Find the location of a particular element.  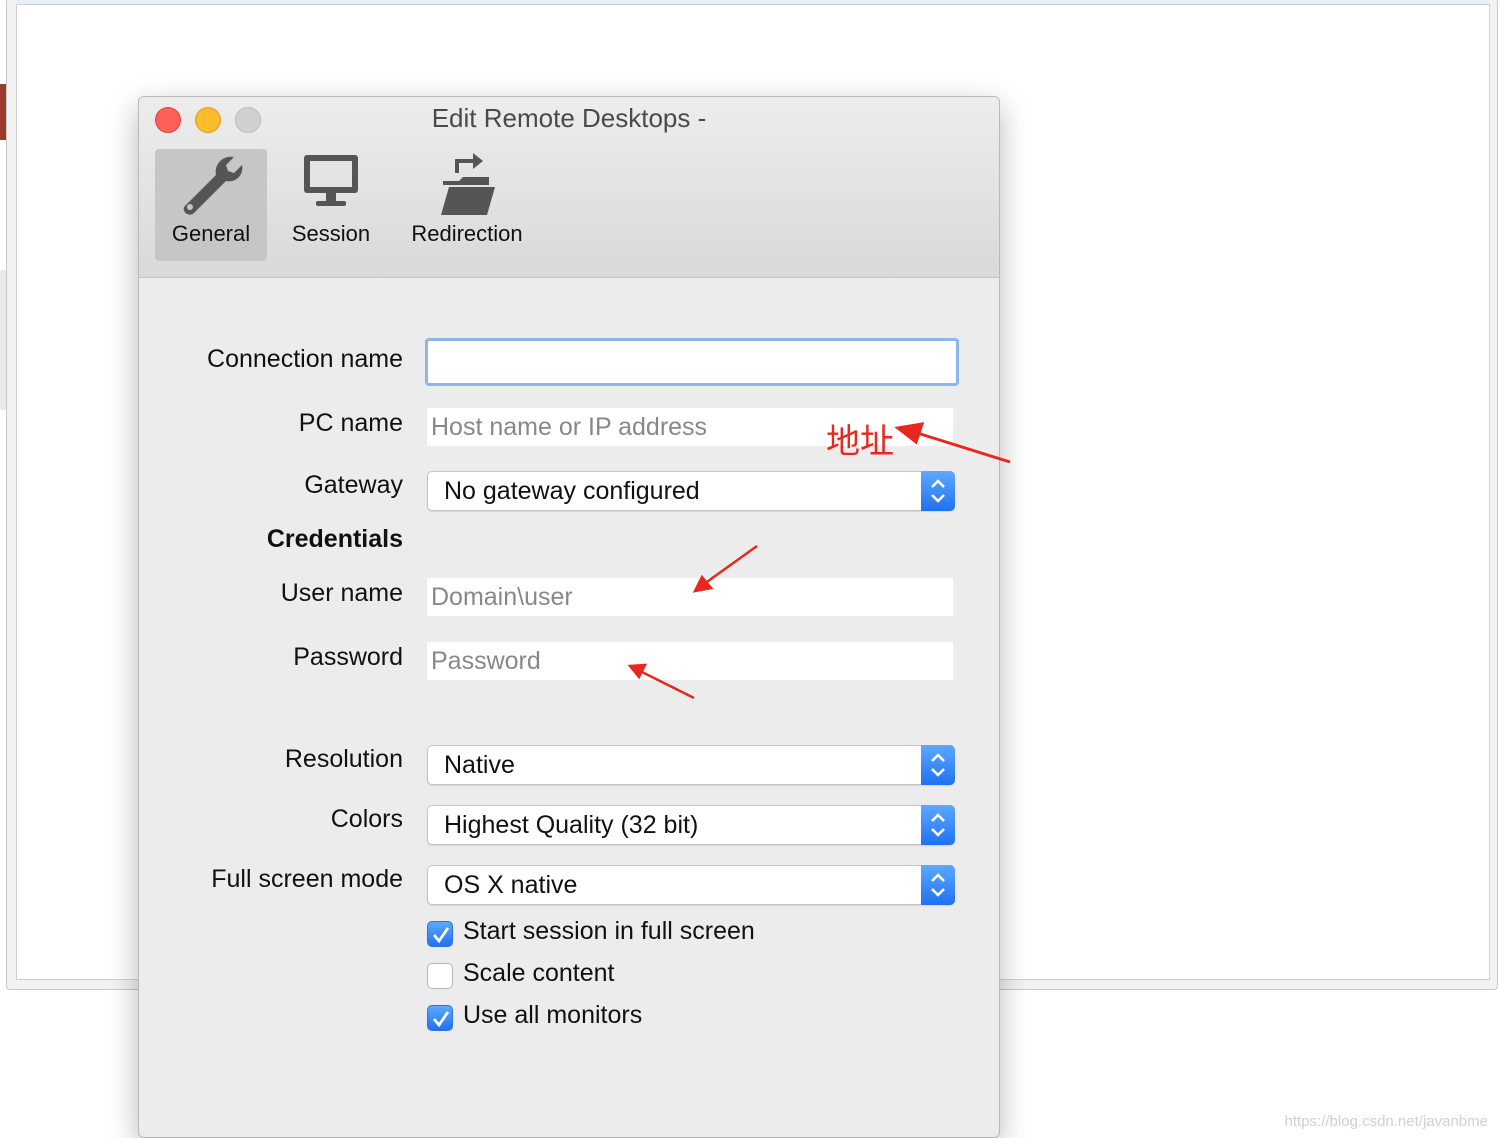

tab-session: Session is located at coordinates (331, 205).